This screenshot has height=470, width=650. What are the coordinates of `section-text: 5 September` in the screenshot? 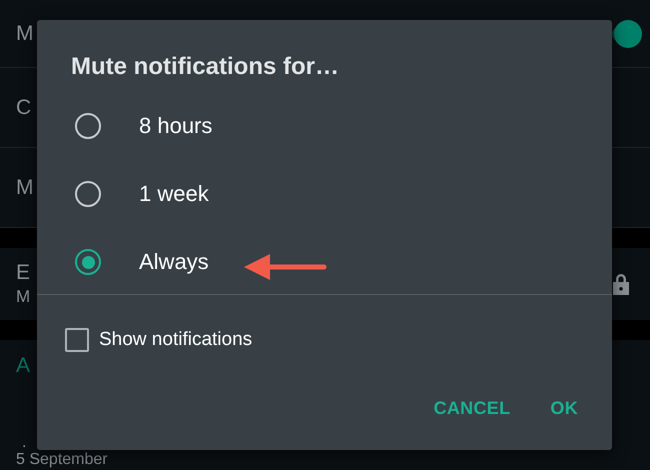 It's located at (62, 459).